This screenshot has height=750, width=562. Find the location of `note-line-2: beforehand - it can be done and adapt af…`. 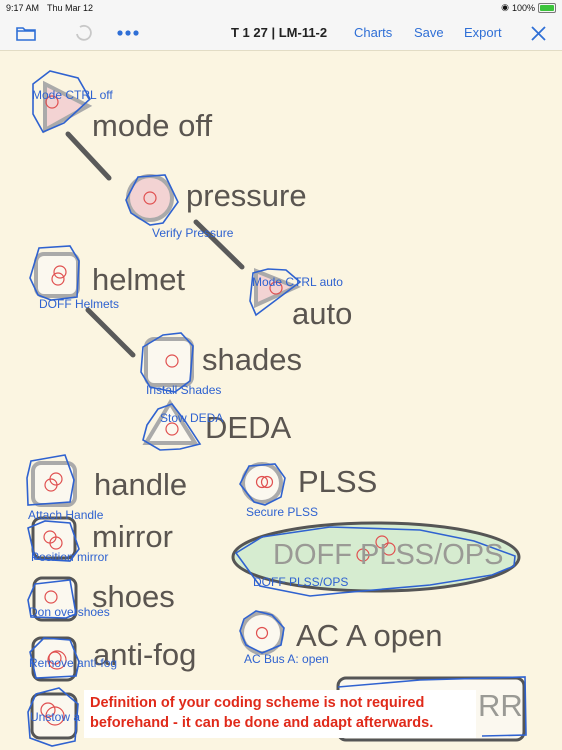

note-line-2: beforehand - it can be done and adapt af… is located at coordinates (262, 723).